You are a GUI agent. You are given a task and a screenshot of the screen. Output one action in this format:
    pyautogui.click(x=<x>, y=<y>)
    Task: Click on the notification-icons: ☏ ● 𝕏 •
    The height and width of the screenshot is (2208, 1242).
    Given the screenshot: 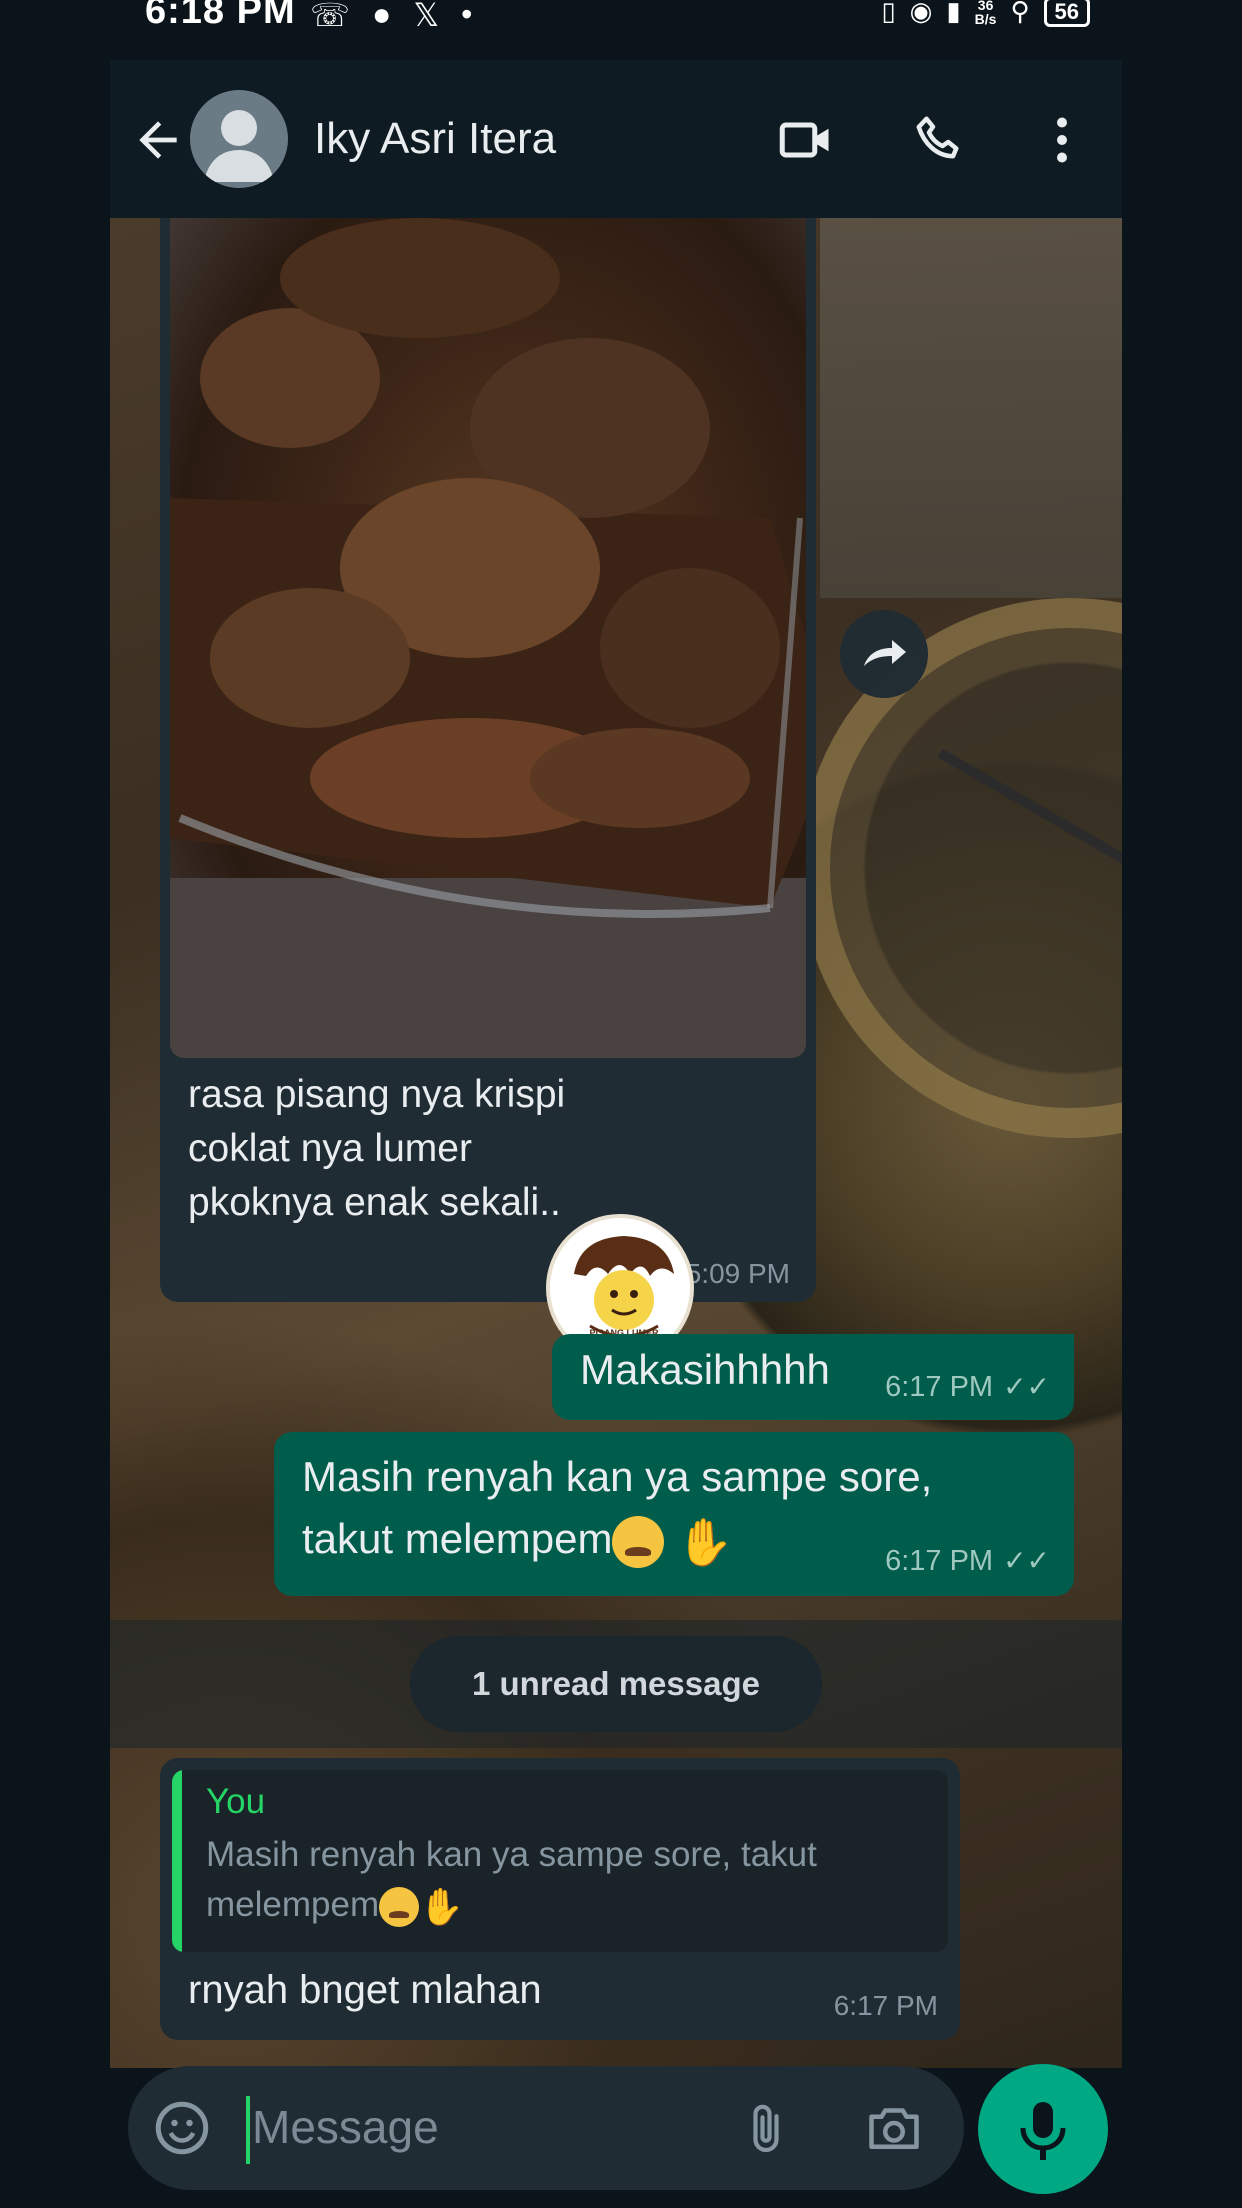 What is the action you would take?
    pyautogui.click(x=391, y=17)
    